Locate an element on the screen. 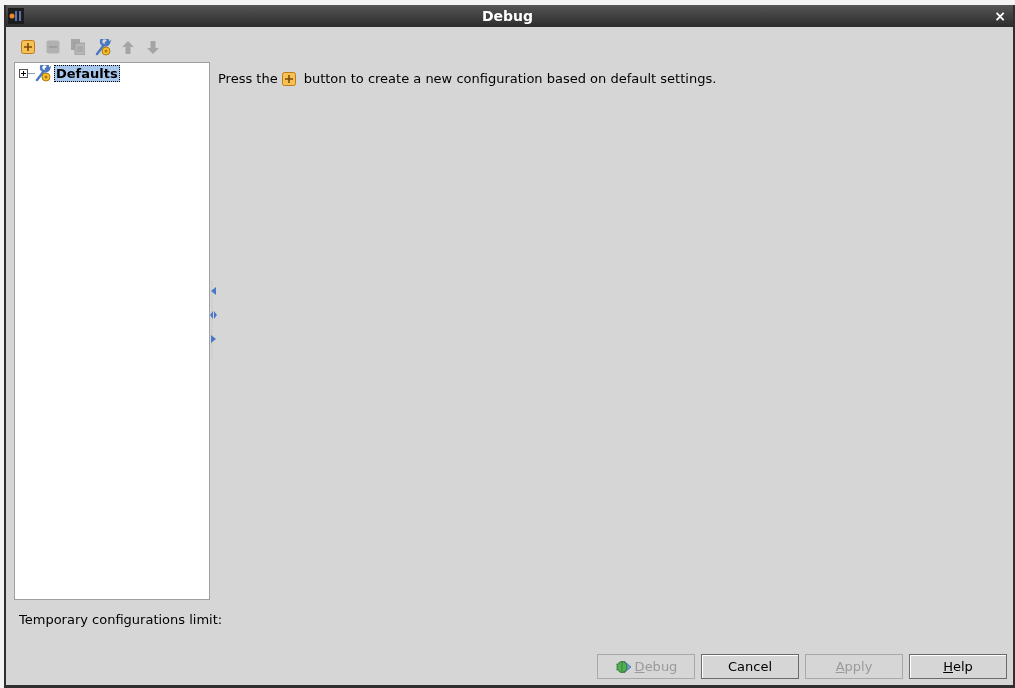 Image resolution: width=1015 pixels, height=688 pixels. hint-text: Press the is located at coordinates (248, 79).